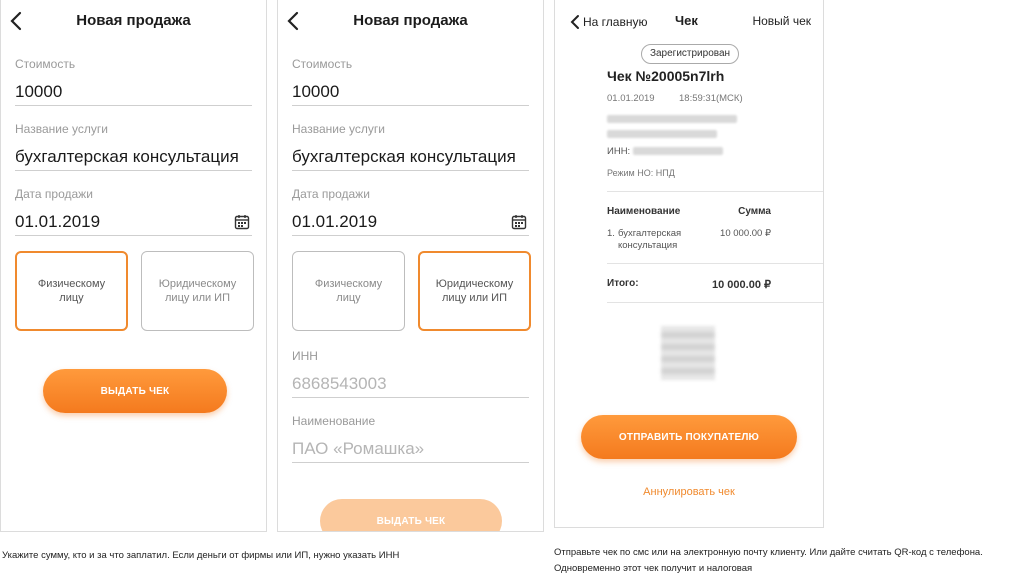 The height and width of the screenshot is (576, 1024). I want to click on item-index: 1., so click(611, 233).